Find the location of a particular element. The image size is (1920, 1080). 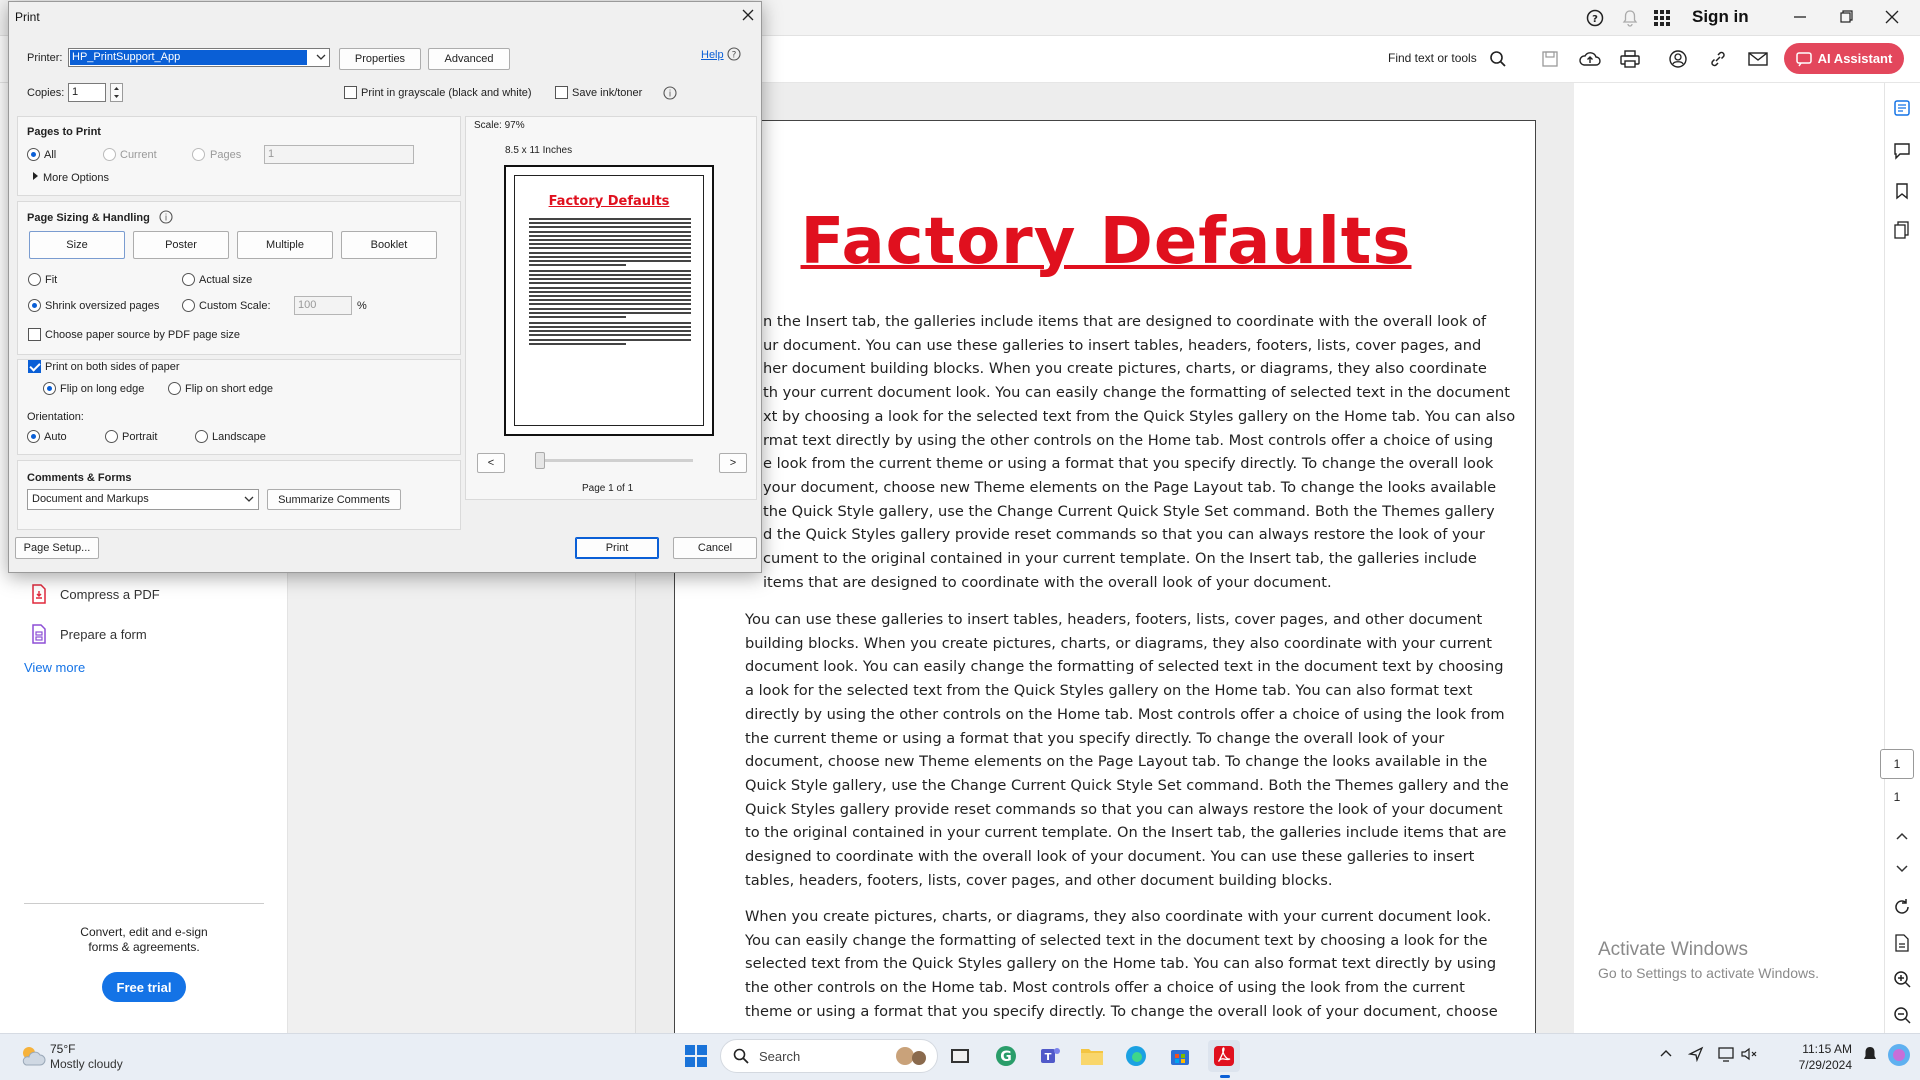

copies-stepper is located at coordinates (116, 92).